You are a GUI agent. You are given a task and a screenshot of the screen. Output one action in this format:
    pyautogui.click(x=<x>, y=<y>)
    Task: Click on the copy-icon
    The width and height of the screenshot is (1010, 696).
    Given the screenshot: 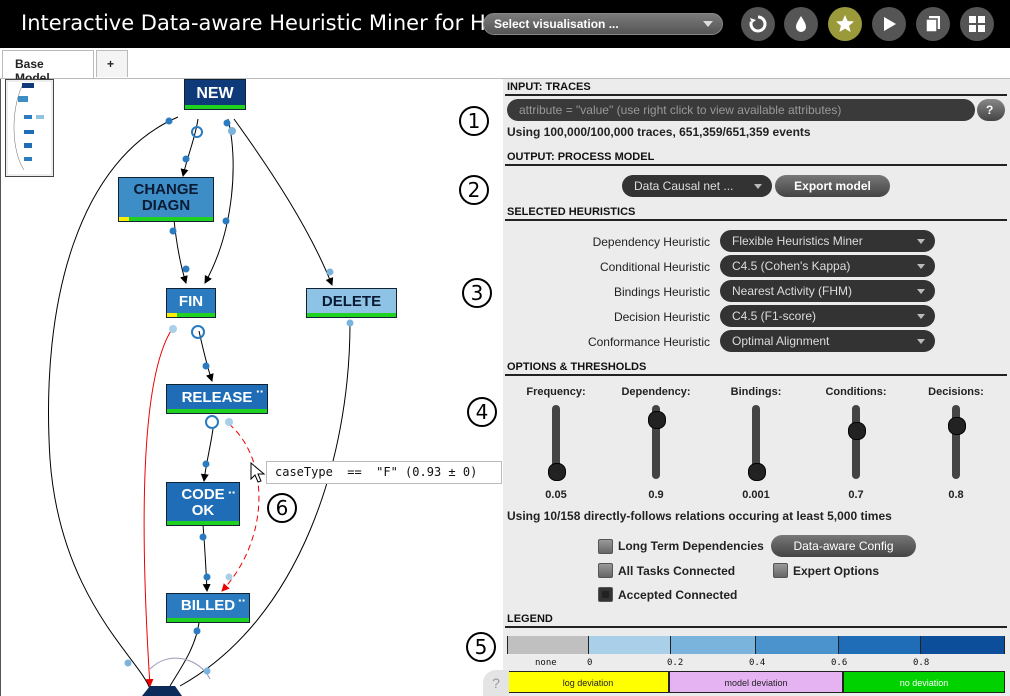 What is the action you would take?
    pyautogui.click(x=932, y=24)
    